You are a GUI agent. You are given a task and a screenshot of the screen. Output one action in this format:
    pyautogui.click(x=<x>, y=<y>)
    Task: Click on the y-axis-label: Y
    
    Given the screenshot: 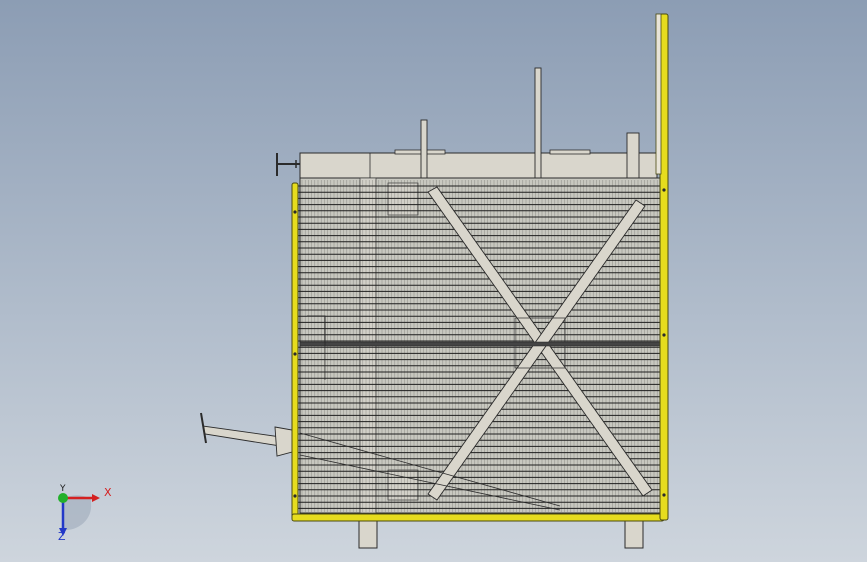 What is the action you would take?
    pyautogui.click(x=63, y=489)
    